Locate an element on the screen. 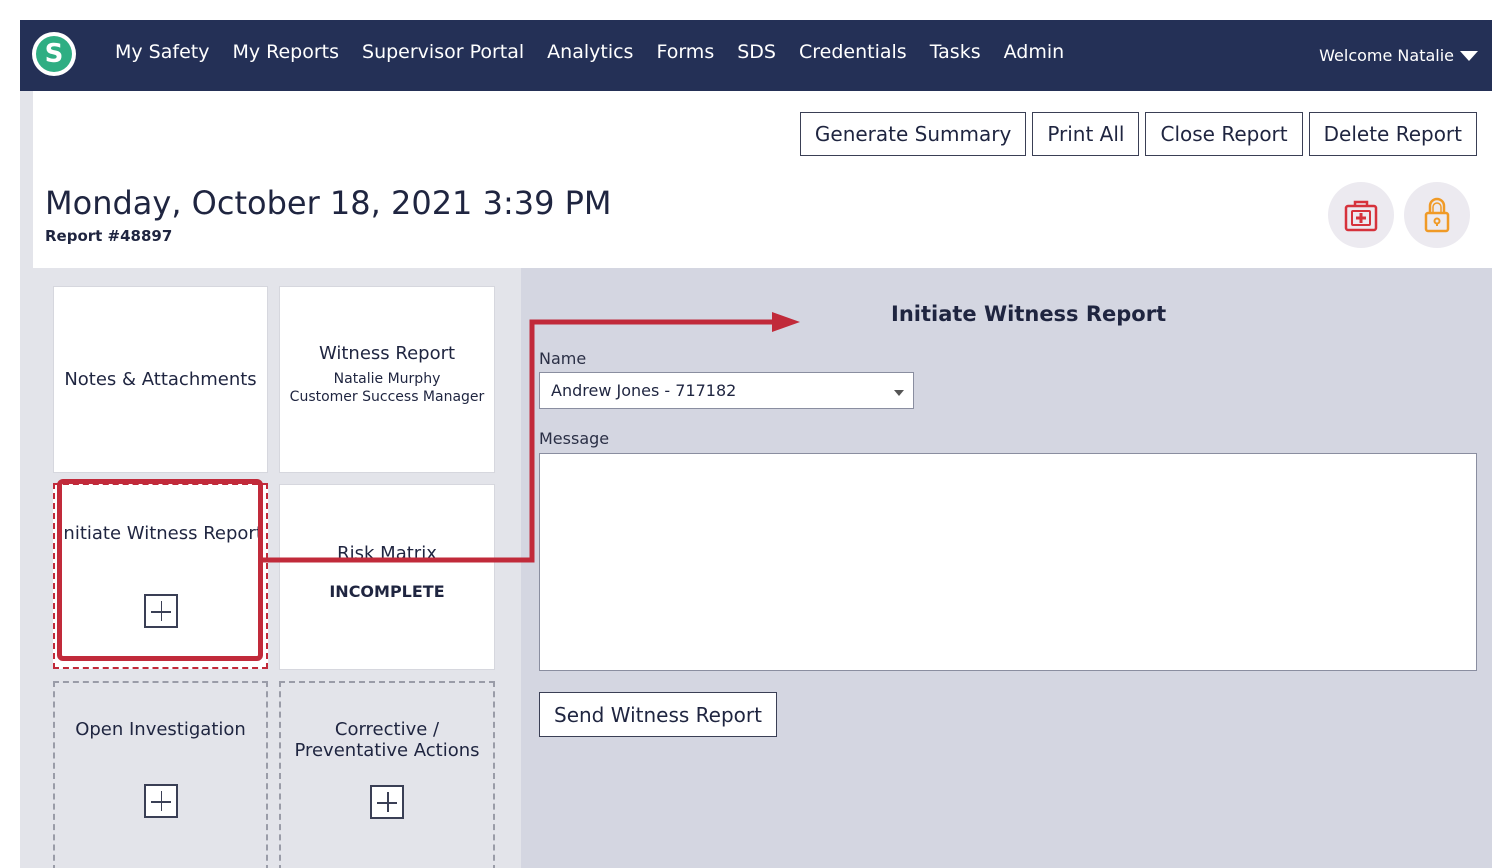  nav-item-admin: Admin is located at coordinates (1034, 52).